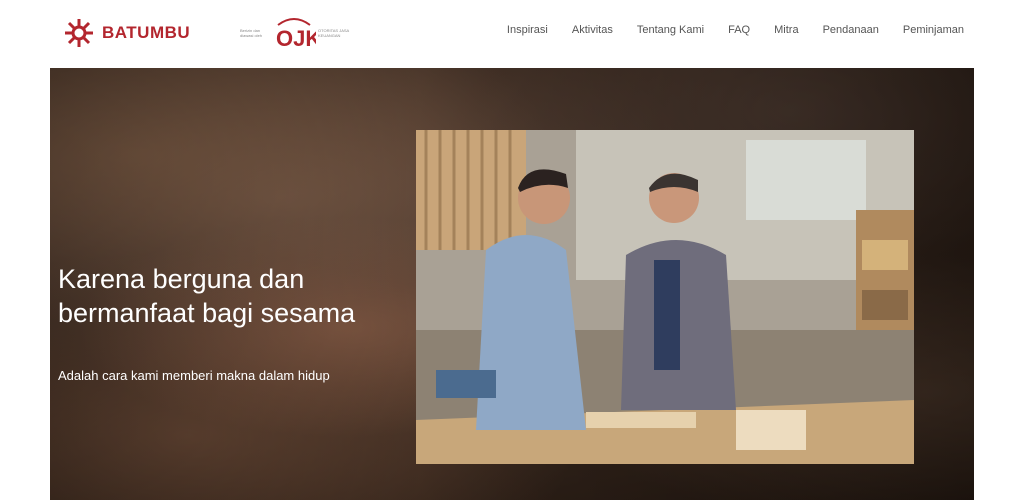 The height and width of the screenshot is (500, 1024). I want to click on nav-item-faq: FAQ, so click(739, 30).